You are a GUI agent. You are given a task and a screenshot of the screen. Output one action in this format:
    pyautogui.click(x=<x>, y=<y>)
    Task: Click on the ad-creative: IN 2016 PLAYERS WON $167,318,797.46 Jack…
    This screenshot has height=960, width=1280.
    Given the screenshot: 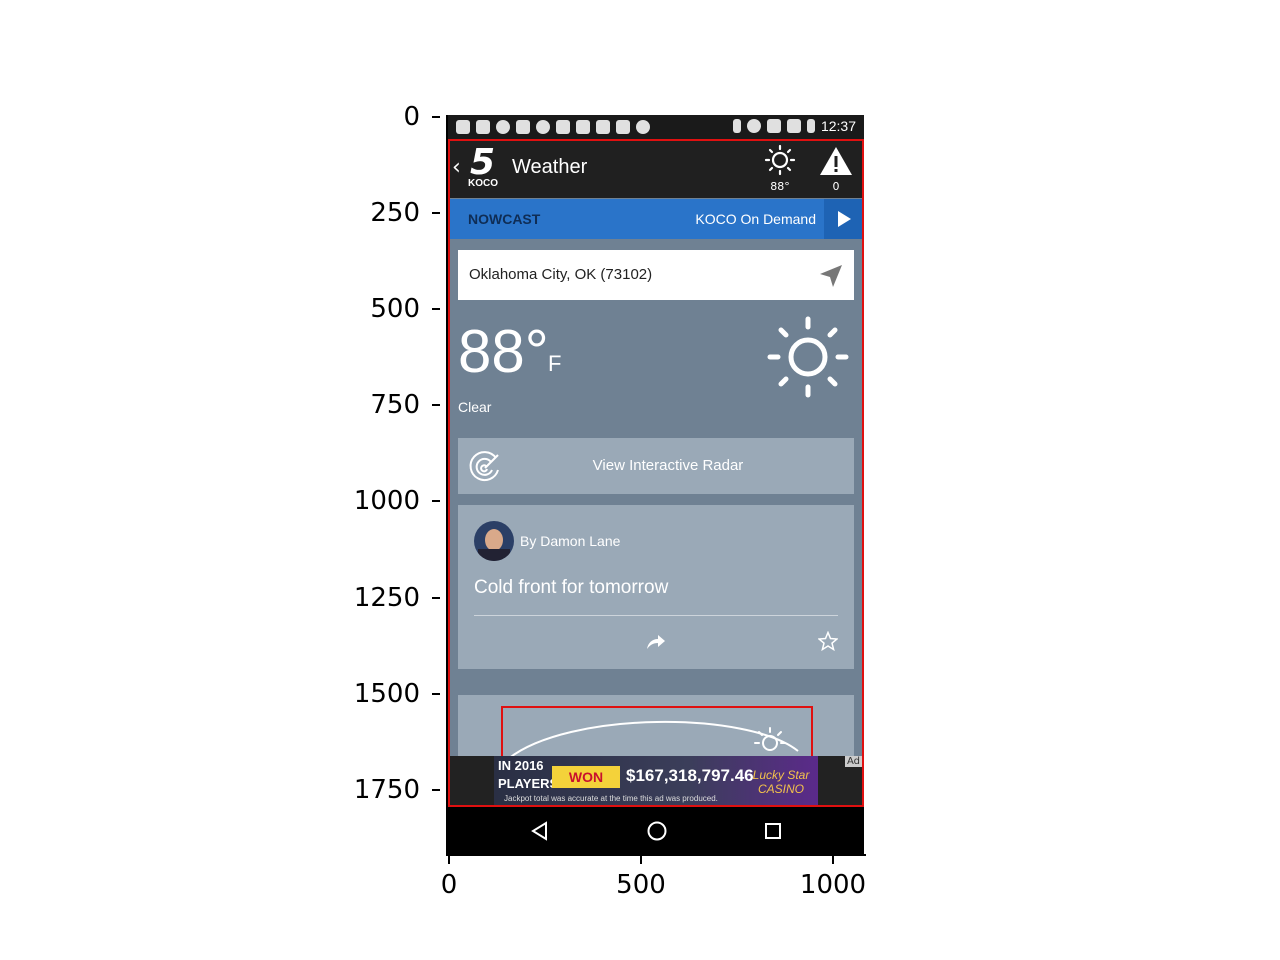 What is the action you would take?
    pyautogui.click(x=656, y=781)
    